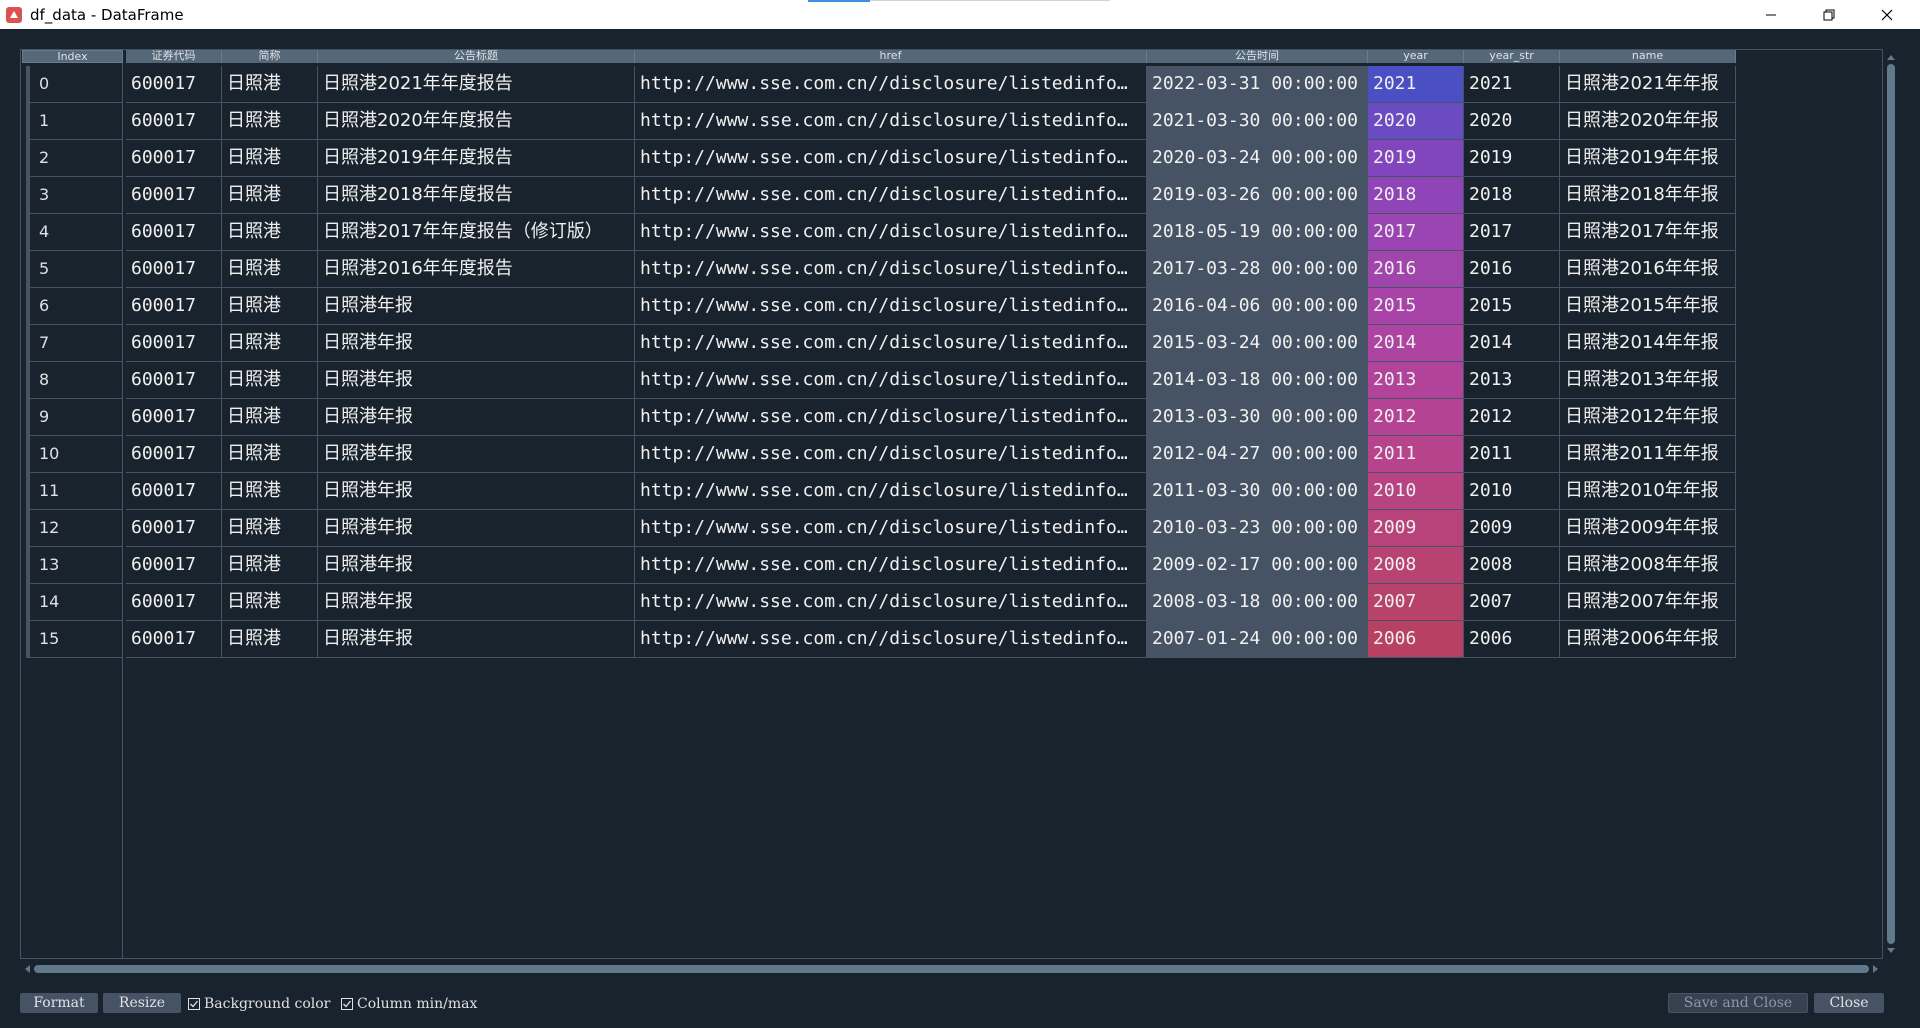 The width and height of the screenshot is (1920, 1028). I want to click on cell-time: 2017-03-28 00:00:00, so click(1257, 269).